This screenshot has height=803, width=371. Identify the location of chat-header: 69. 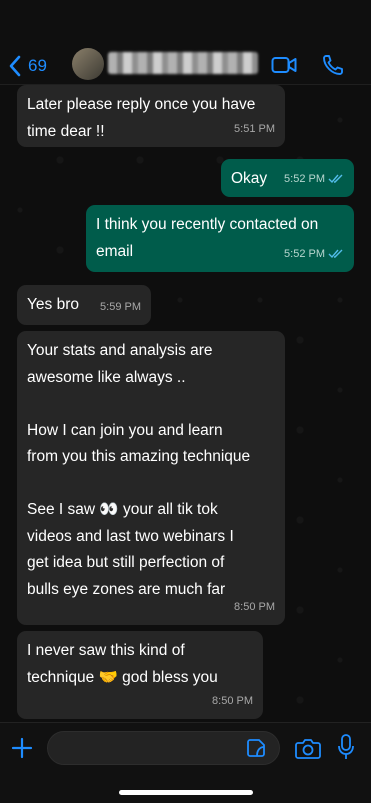
(185, 42).